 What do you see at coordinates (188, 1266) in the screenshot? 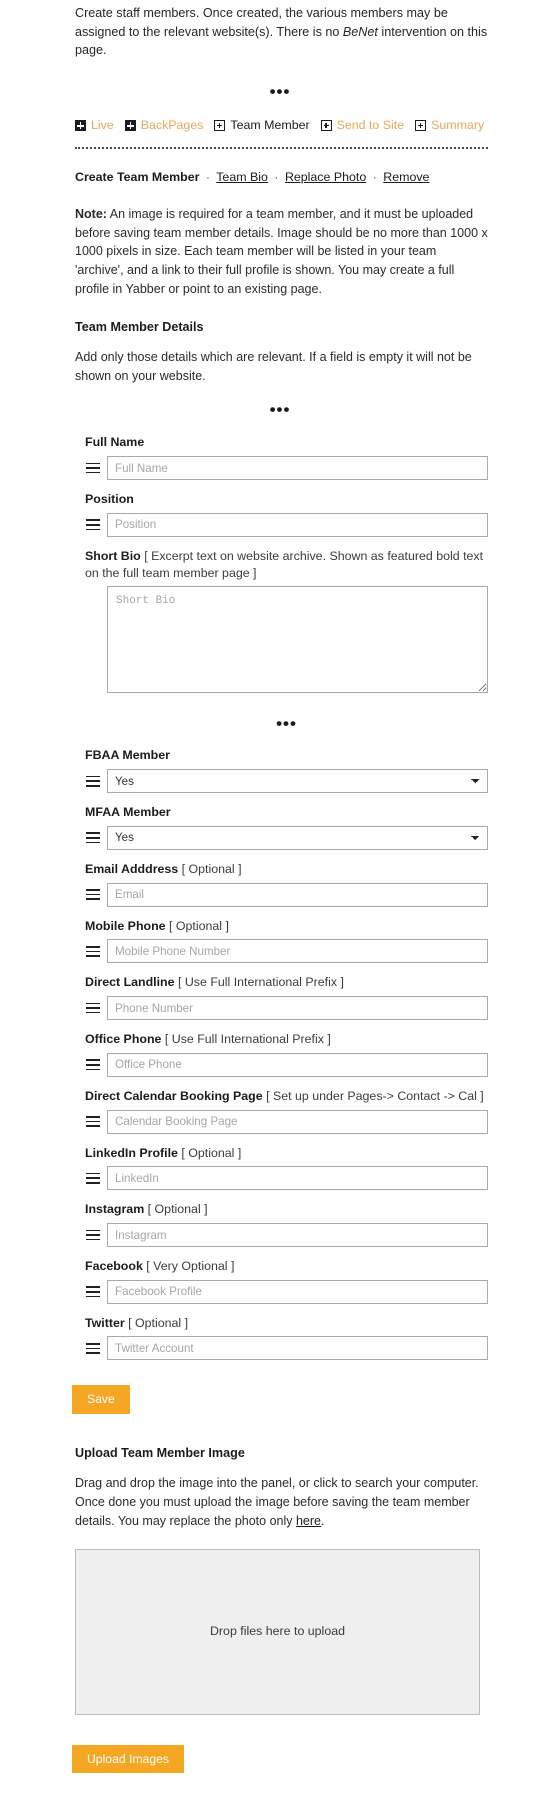
I see `field-label-hint: [ Very Optional ]` at bounding box center [188, 1266].